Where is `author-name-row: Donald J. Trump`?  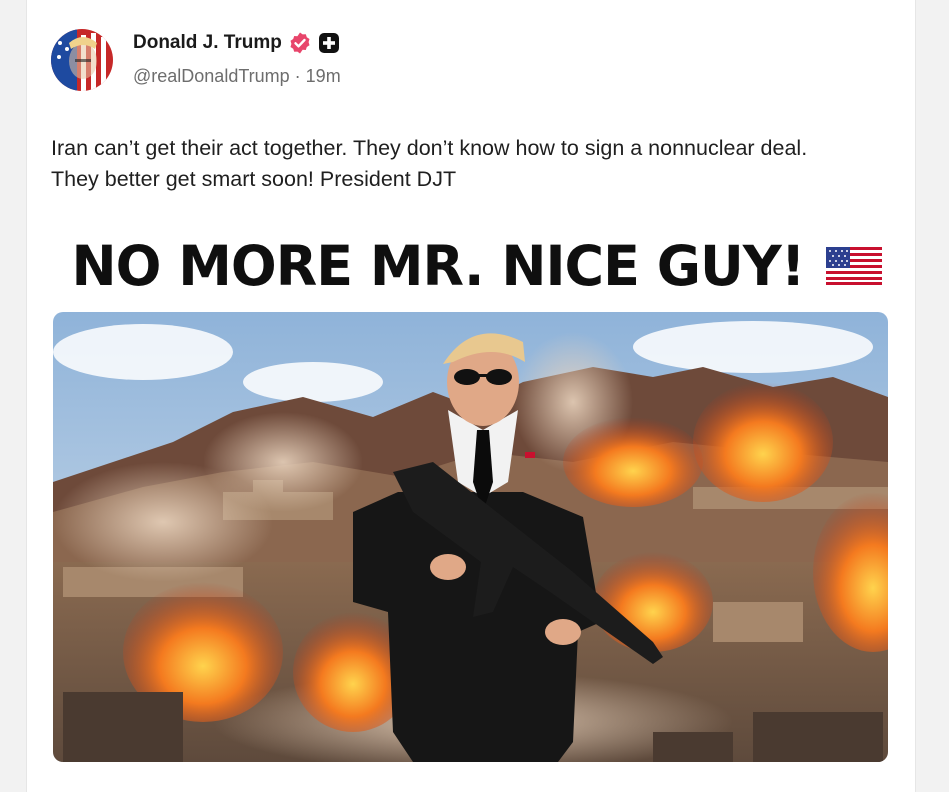
author-name-row: Donald J. Trump is located at coordinates (236, 43).